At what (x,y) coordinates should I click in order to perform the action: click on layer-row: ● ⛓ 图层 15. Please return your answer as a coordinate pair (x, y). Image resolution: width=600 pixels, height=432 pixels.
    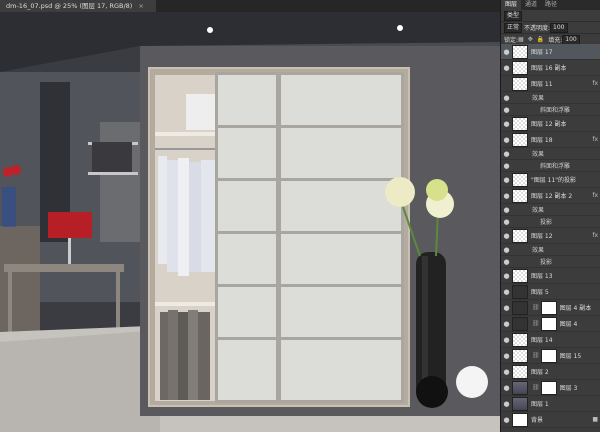
    Looking at the image, I should click on (550, 356).